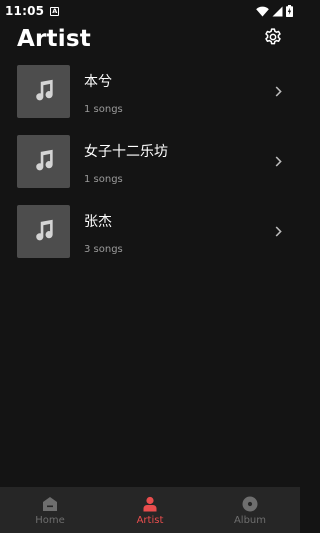  I want to click on status-left: 11:05 A, so click(32, 11).